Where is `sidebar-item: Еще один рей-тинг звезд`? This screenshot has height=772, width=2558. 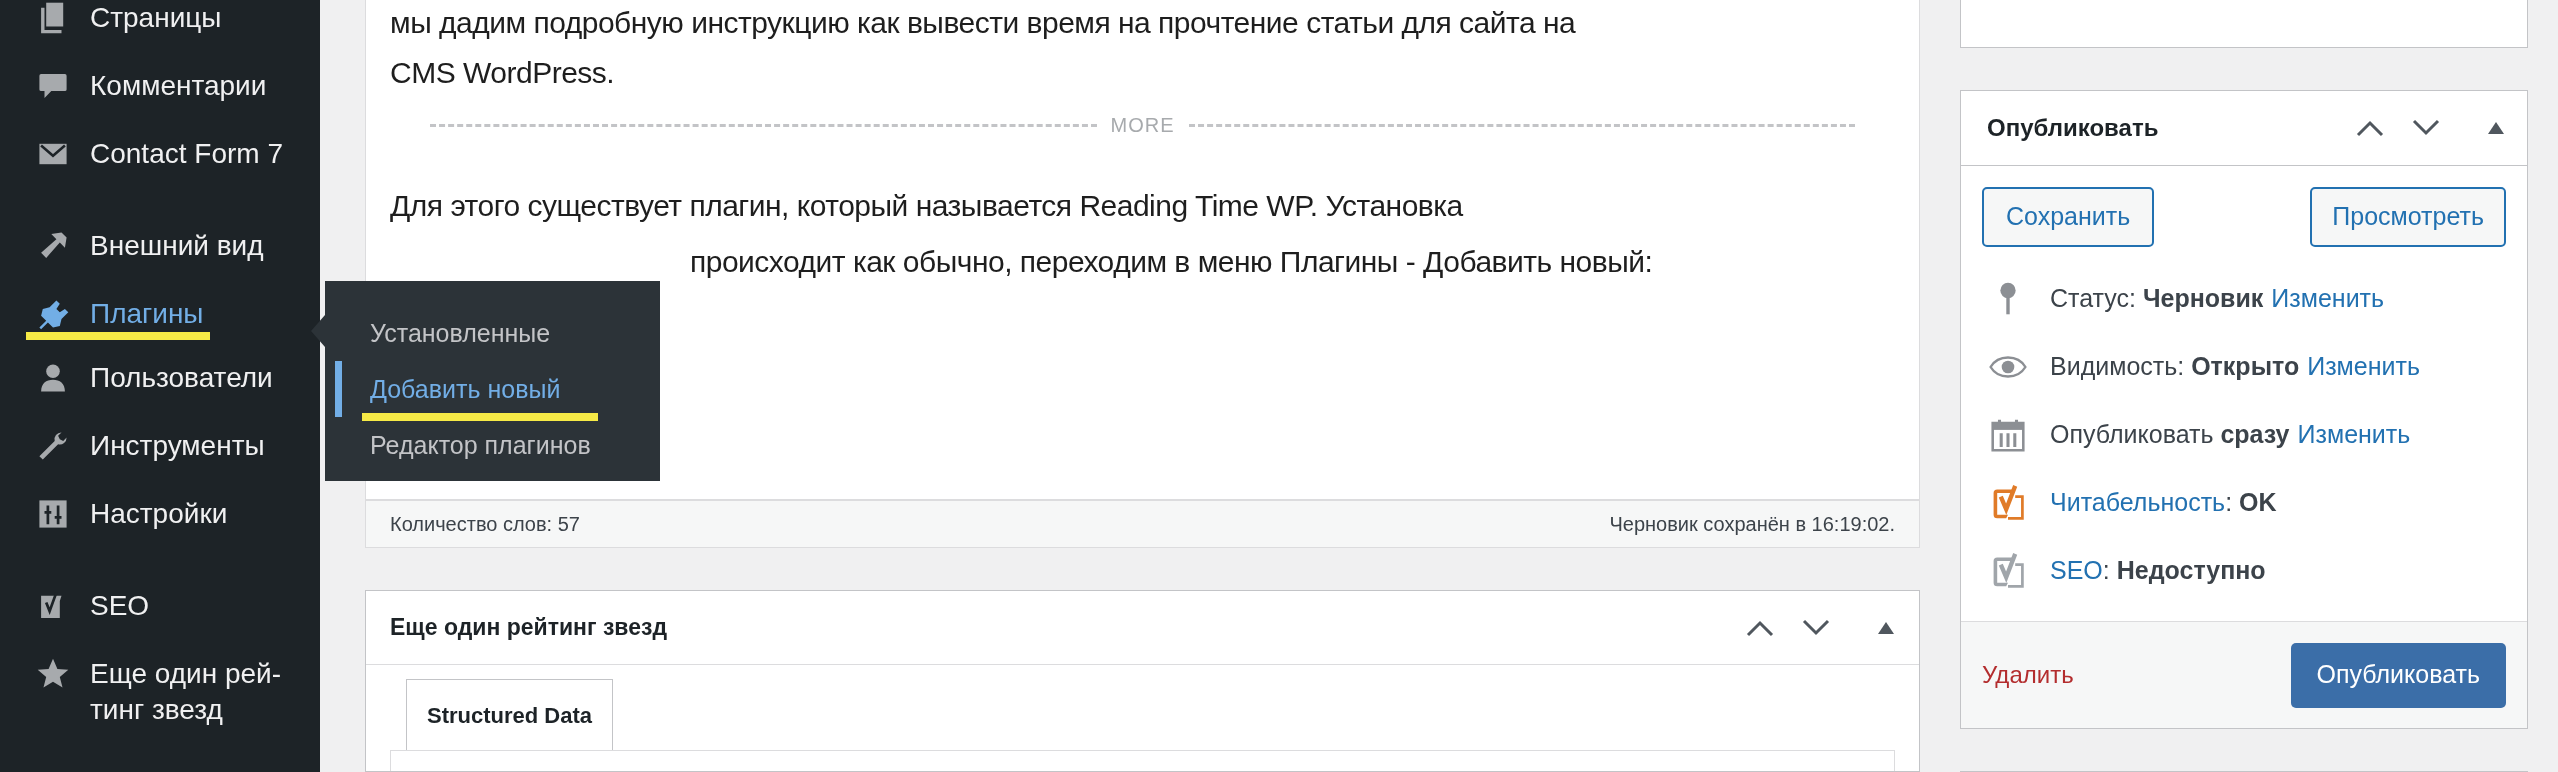 sidebar-item: Еще один рей-тинг звезд is located at coordinates (160, 692).